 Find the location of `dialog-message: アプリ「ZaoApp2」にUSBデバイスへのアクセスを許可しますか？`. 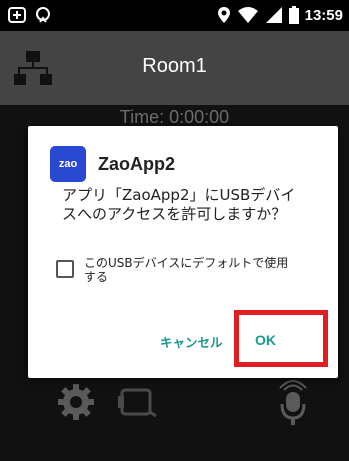

dialog-message: アプリ「ZaoApp2」にUSBデバイスへのアクセスを許可しますか？ is located at coordinates (179, 204).